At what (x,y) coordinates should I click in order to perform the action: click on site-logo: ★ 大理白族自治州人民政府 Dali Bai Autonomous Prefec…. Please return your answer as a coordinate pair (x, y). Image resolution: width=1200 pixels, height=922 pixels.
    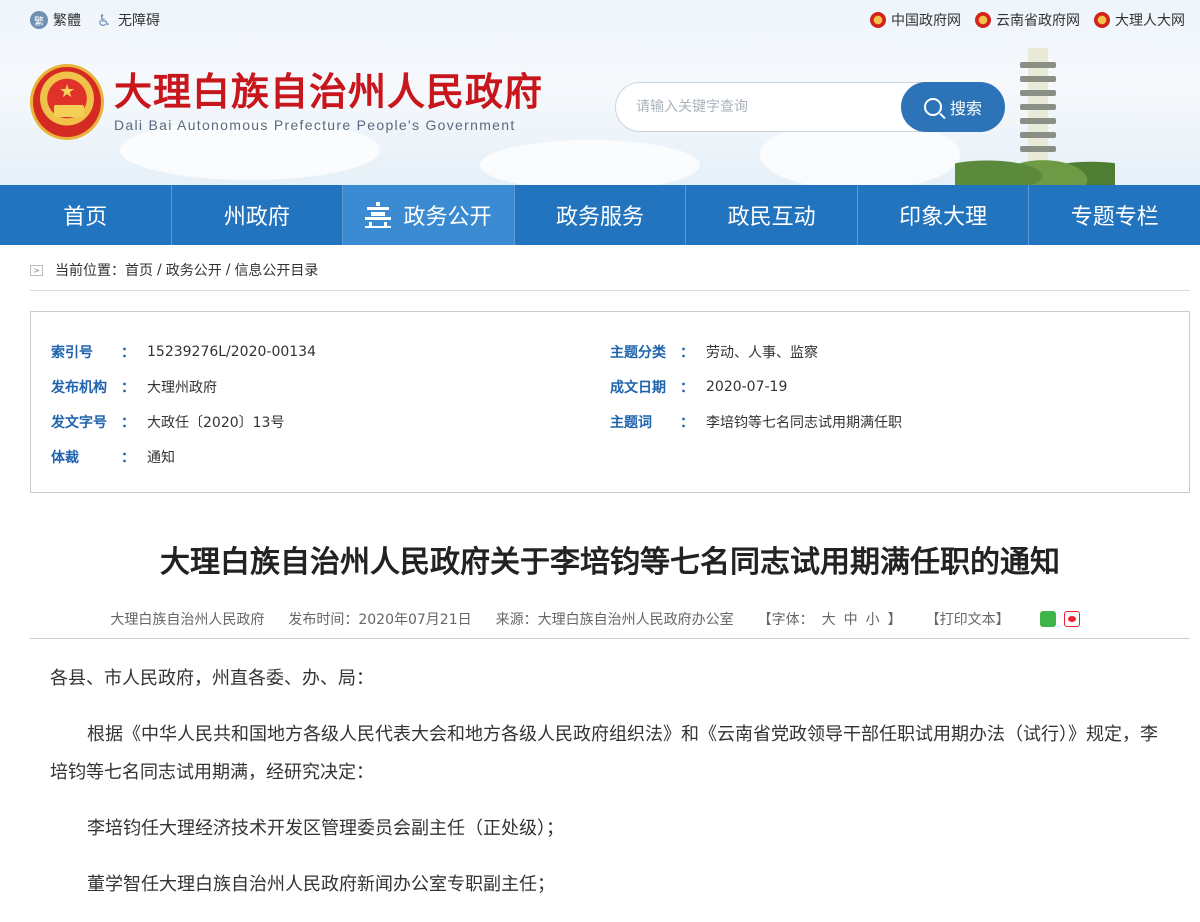
    Looking at the image, I should click on (286, 102).